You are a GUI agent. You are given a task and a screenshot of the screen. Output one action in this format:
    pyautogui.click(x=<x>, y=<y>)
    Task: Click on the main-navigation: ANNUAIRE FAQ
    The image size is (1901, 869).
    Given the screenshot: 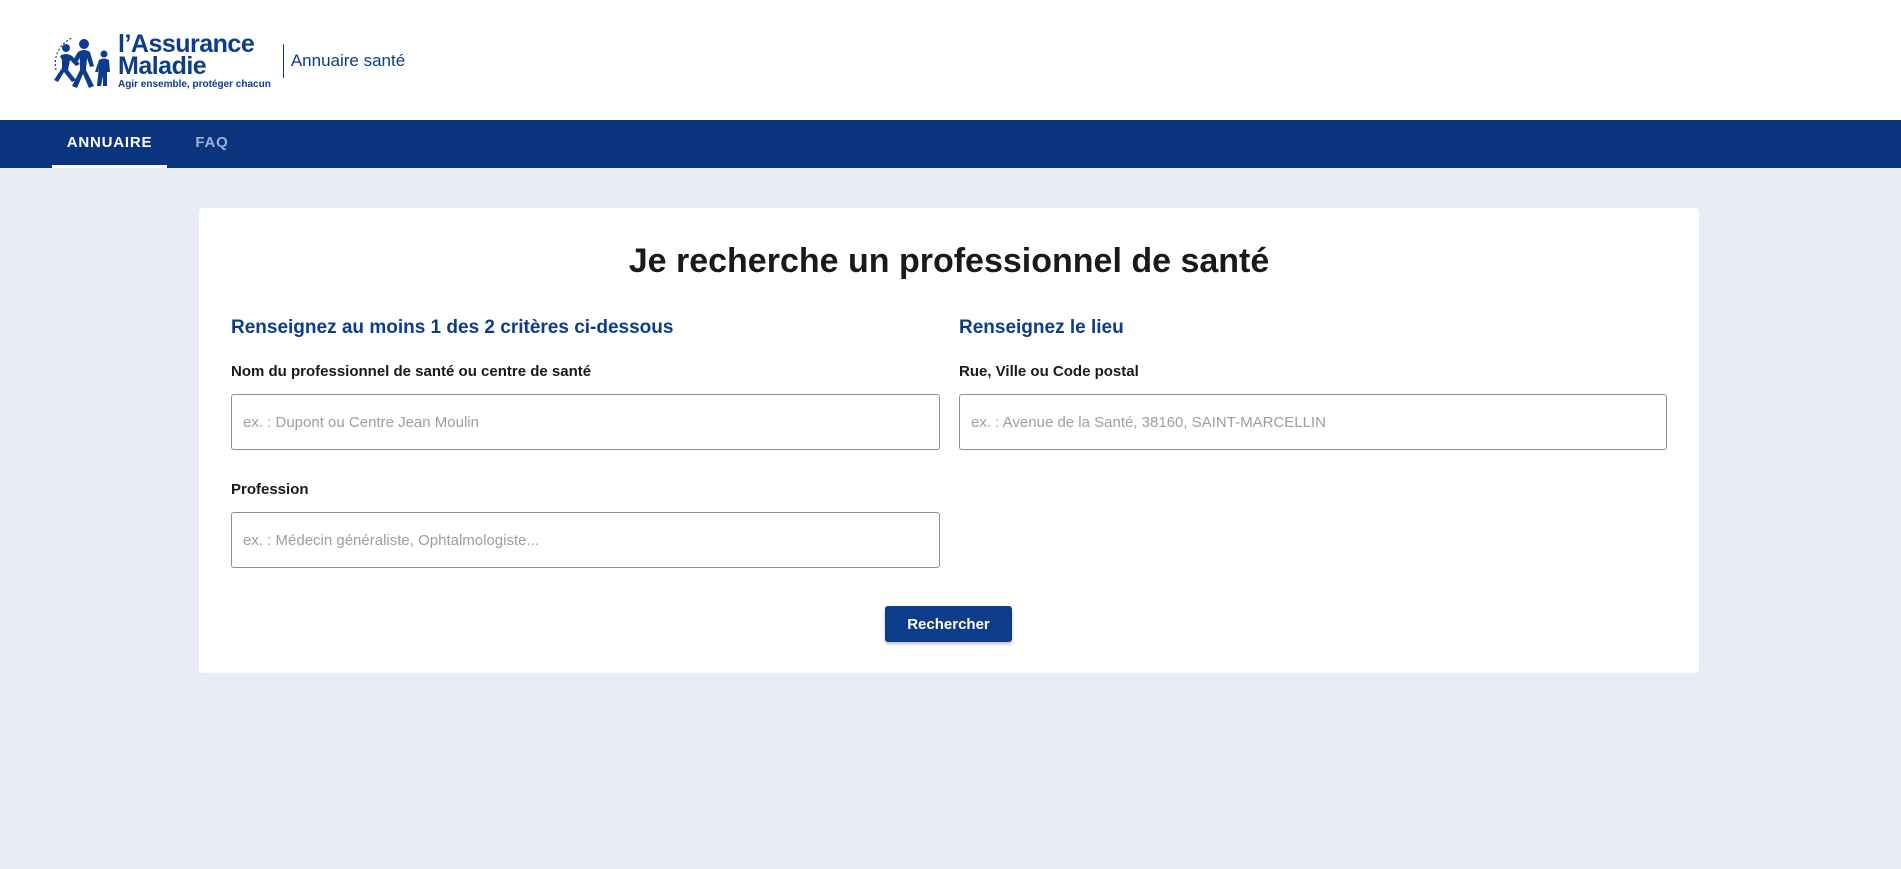 What is the action you would take?
    pyautogui.click(x=950, y=144)
    